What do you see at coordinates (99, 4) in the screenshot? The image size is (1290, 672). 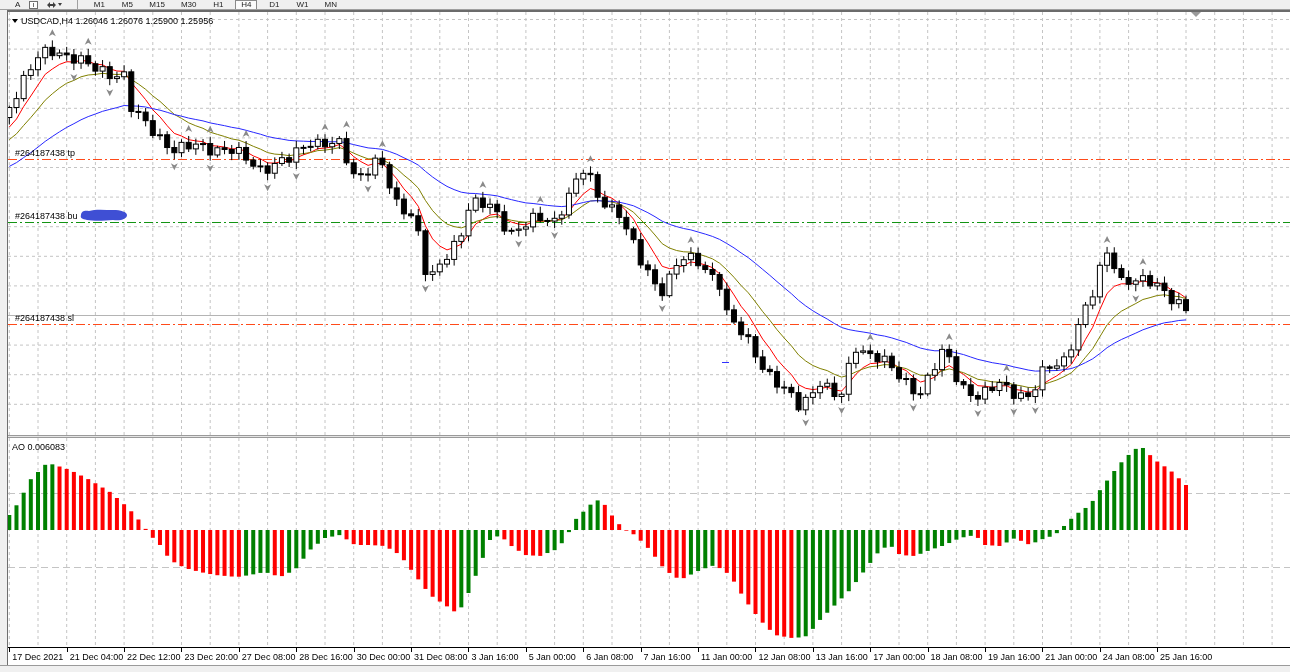 I see `timeframe-button: M1` at bounding box center [99, 4].